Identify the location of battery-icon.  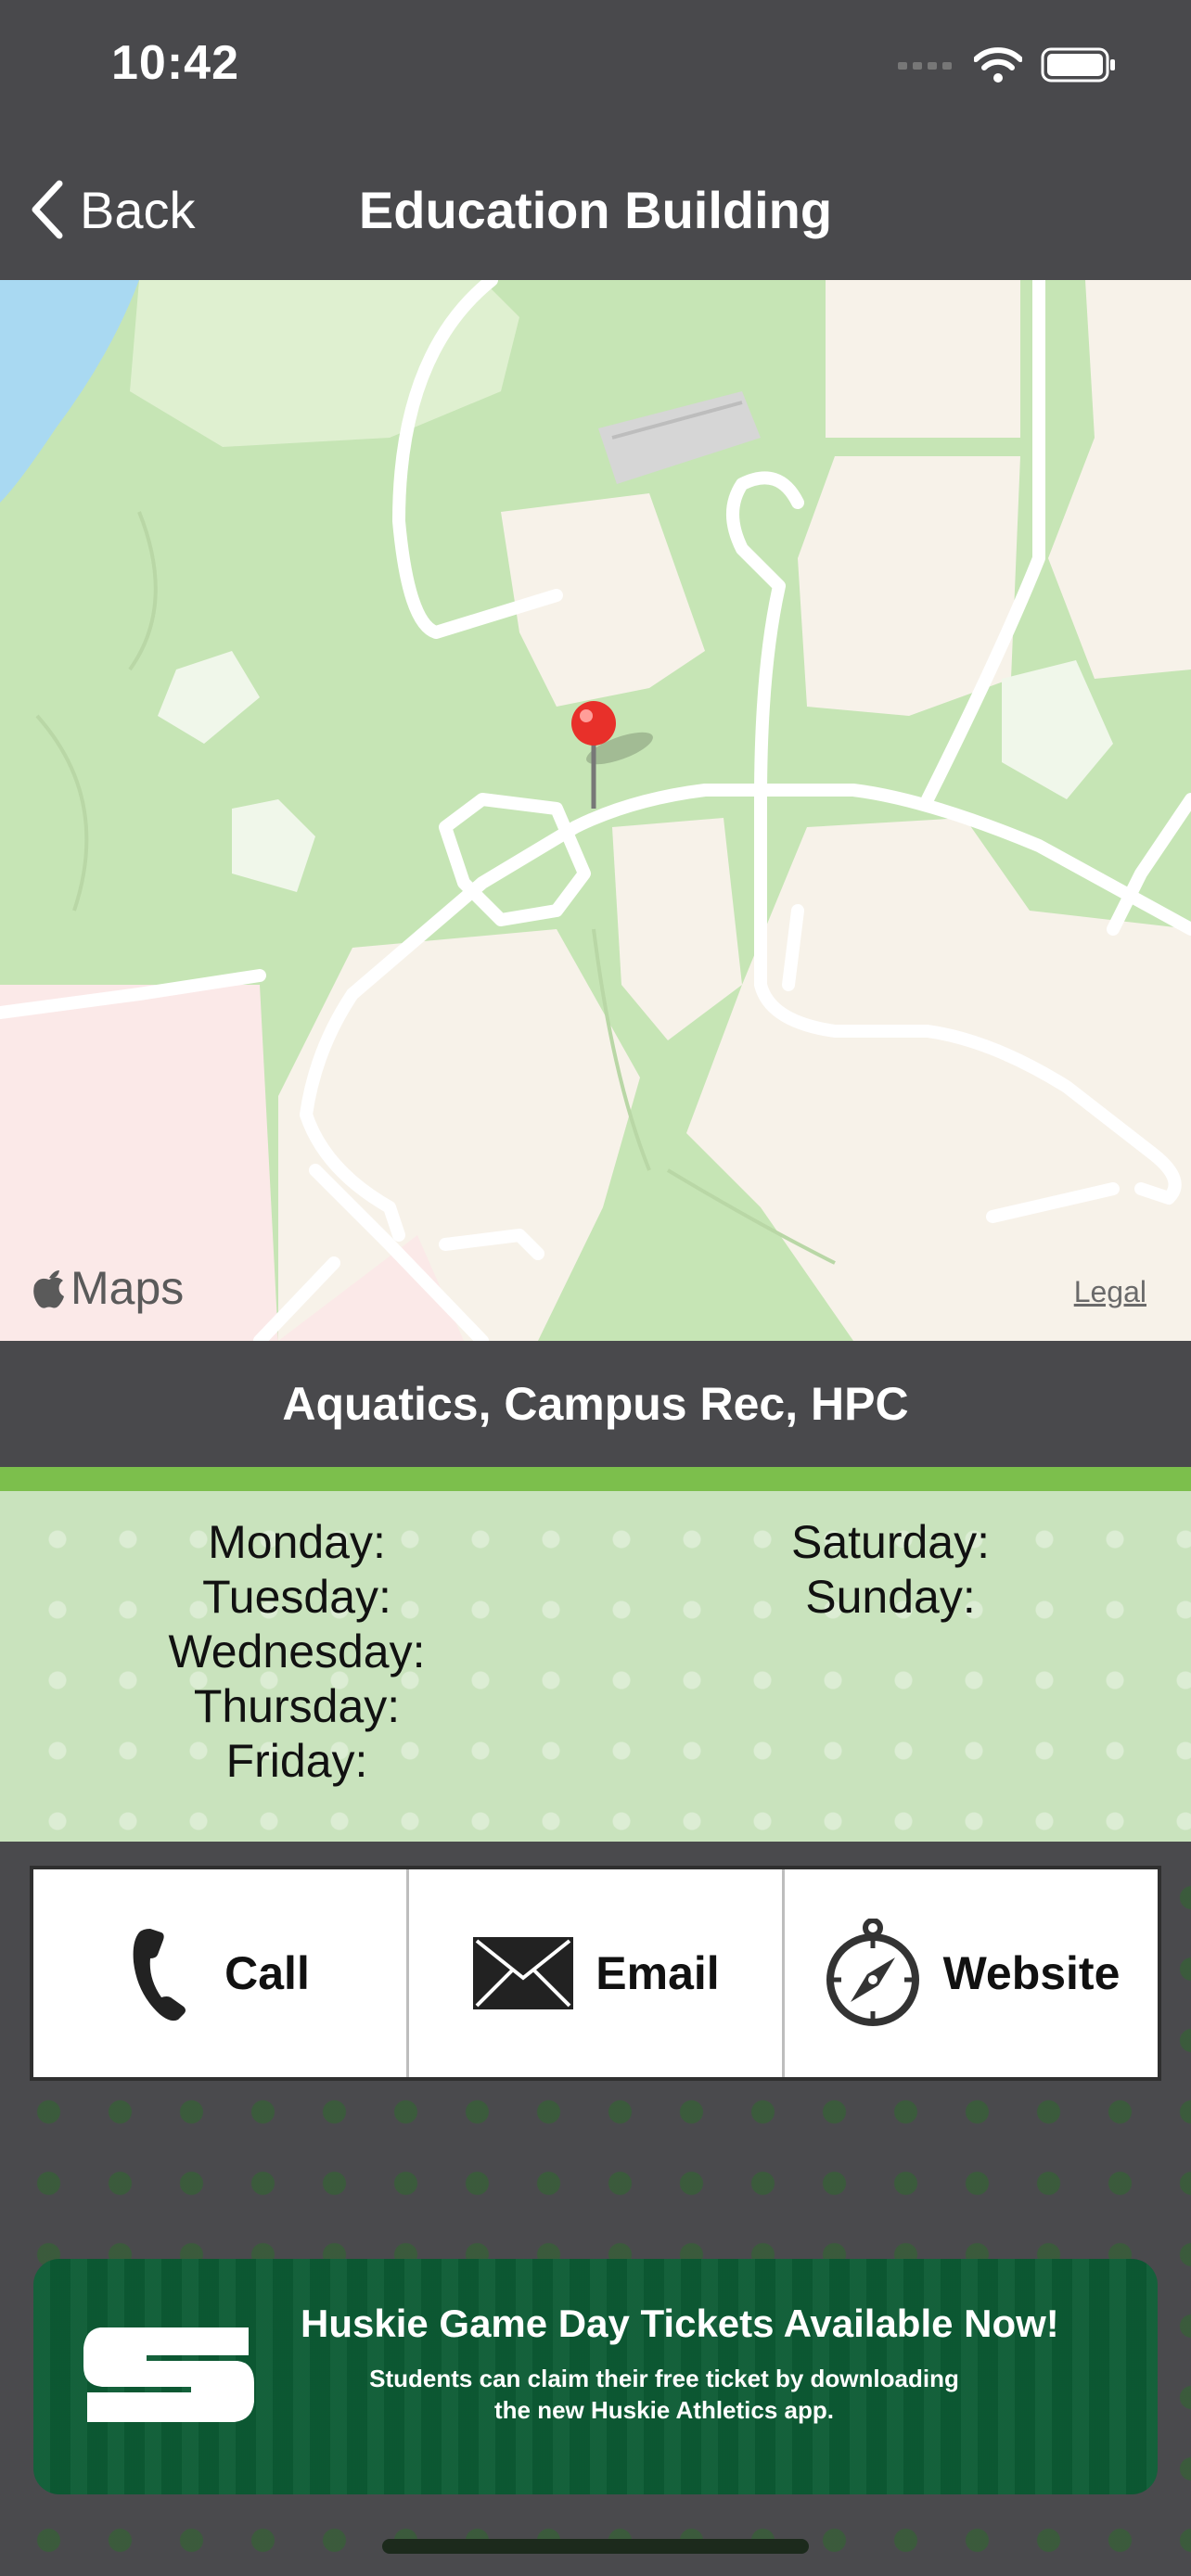
(1078, 65).